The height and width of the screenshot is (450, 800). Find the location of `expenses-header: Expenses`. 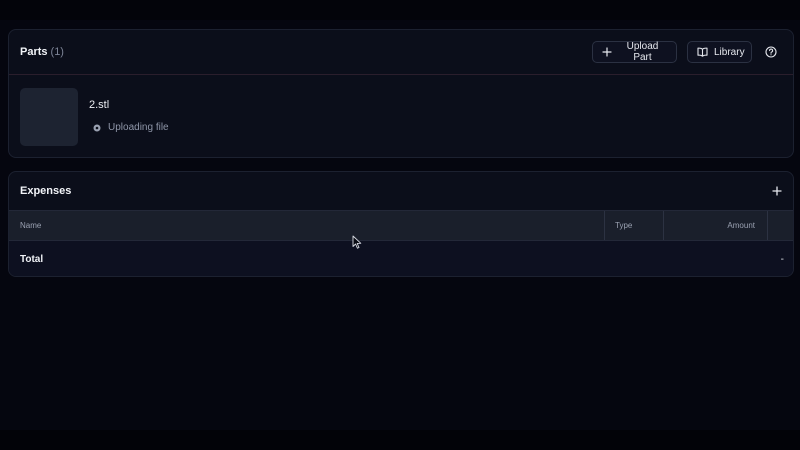

expenses-header: Expenses is located at coordinates (401, 191).